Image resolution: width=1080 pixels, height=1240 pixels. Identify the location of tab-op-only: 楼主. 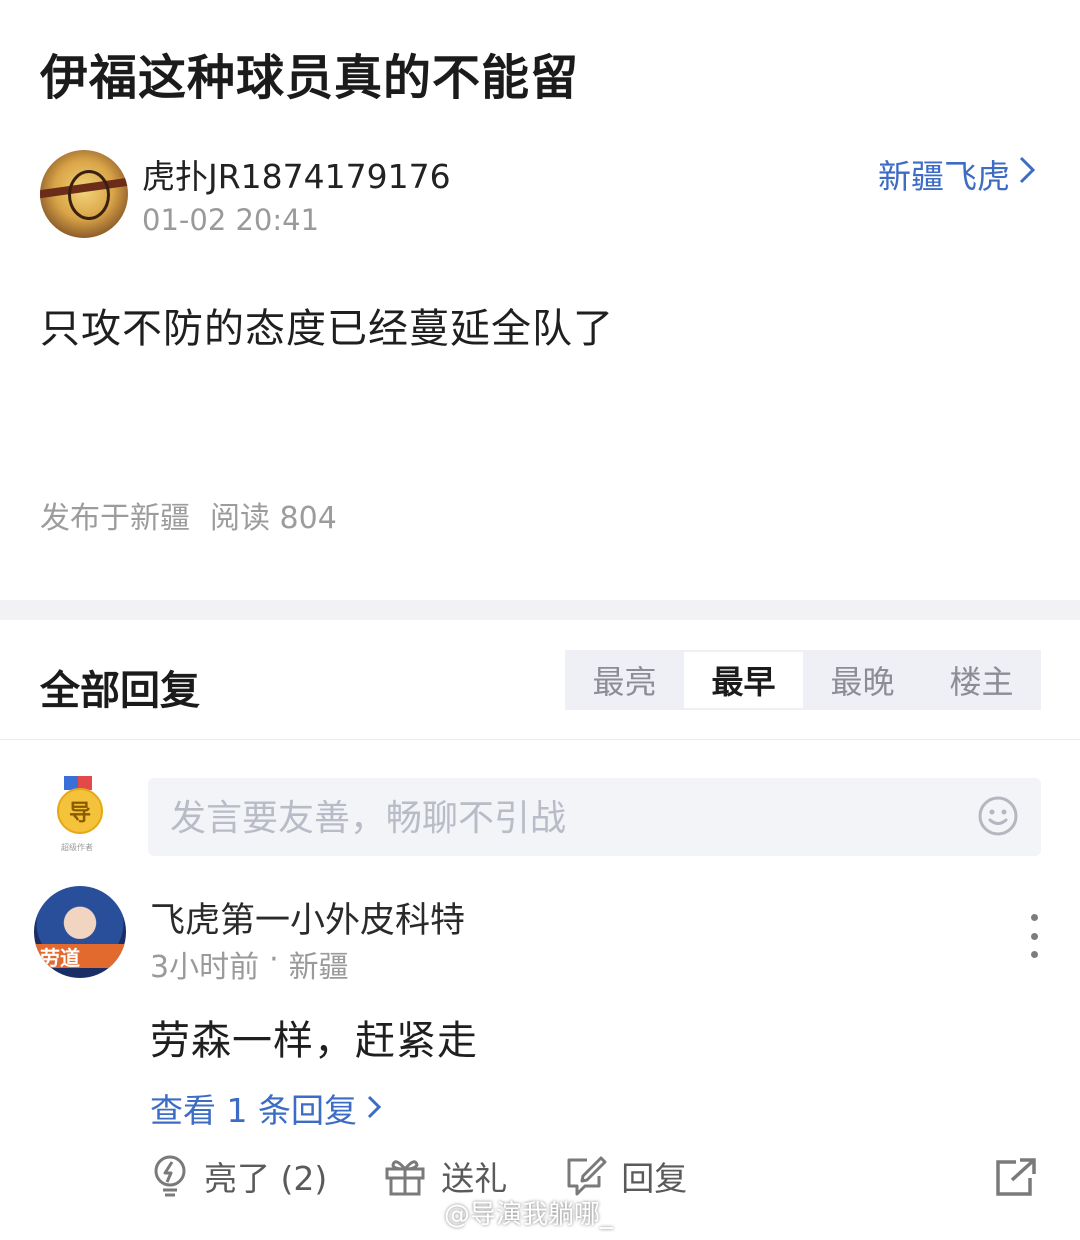
(981, 680).